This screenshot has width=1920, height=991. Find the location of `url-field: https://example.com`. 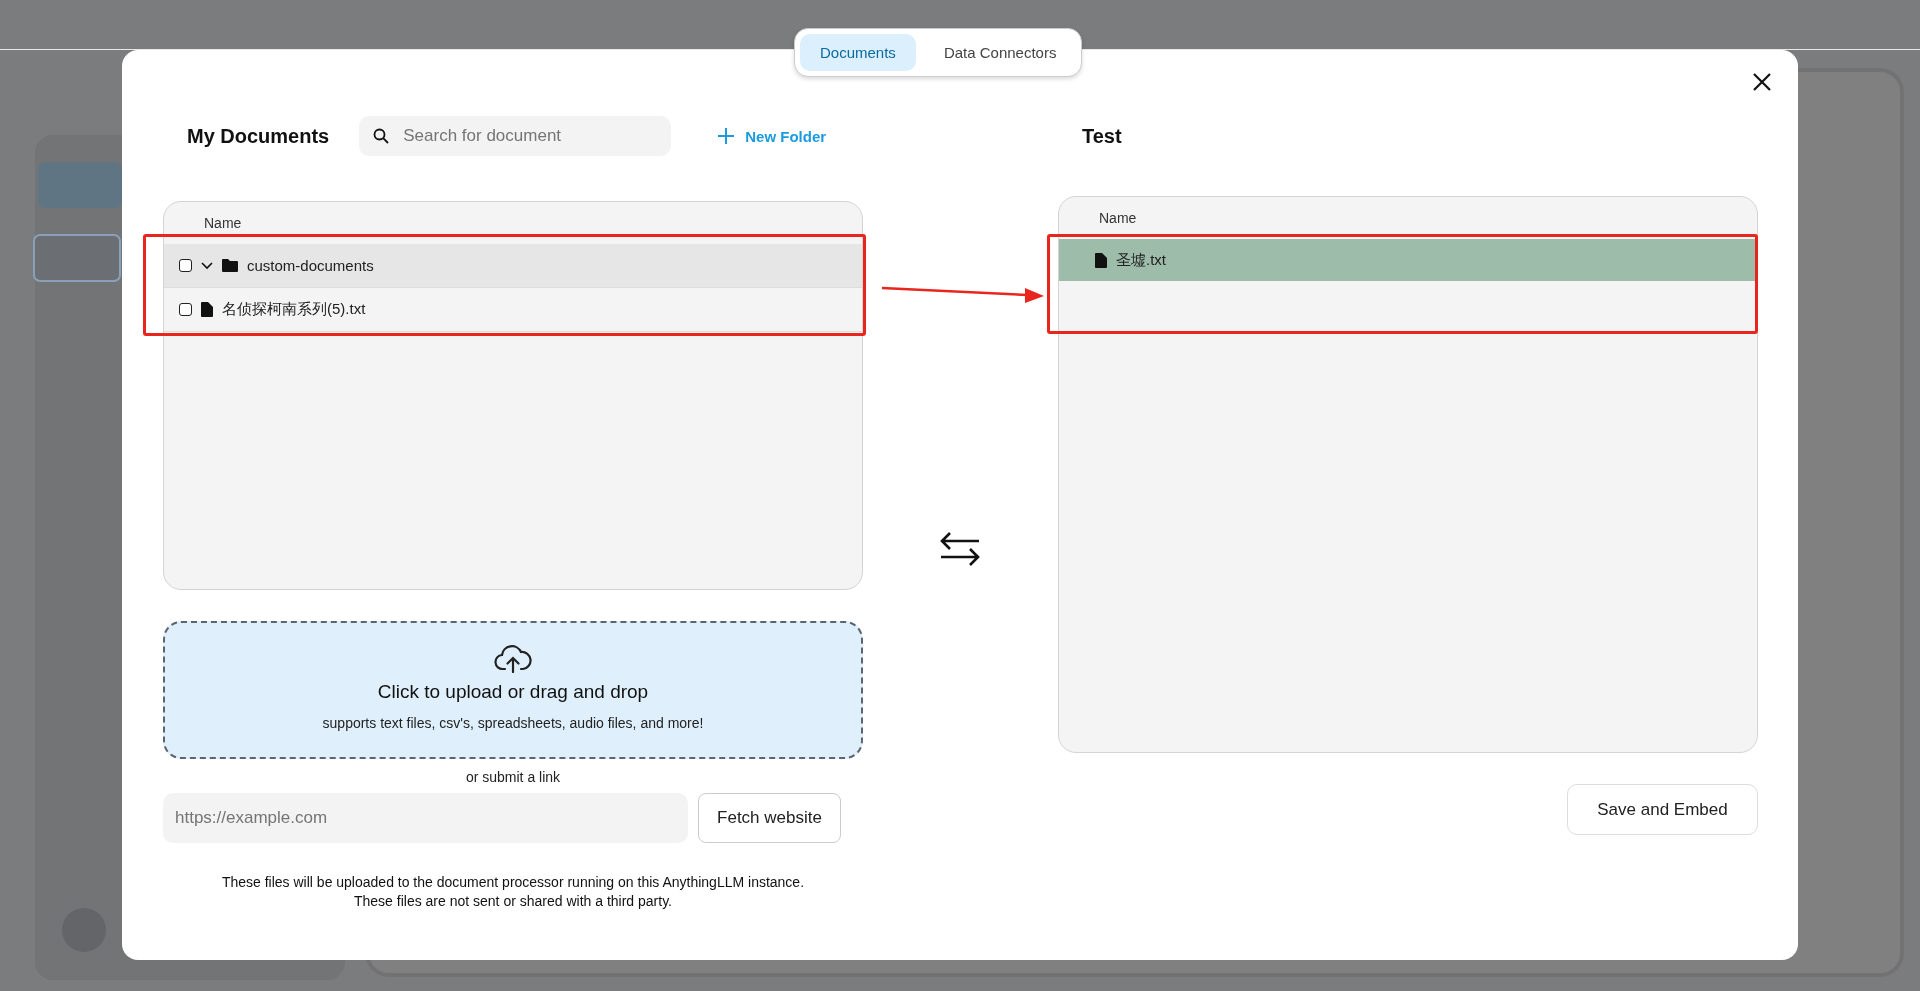

url-field: https://example.com is located at coordinates (425, 818).